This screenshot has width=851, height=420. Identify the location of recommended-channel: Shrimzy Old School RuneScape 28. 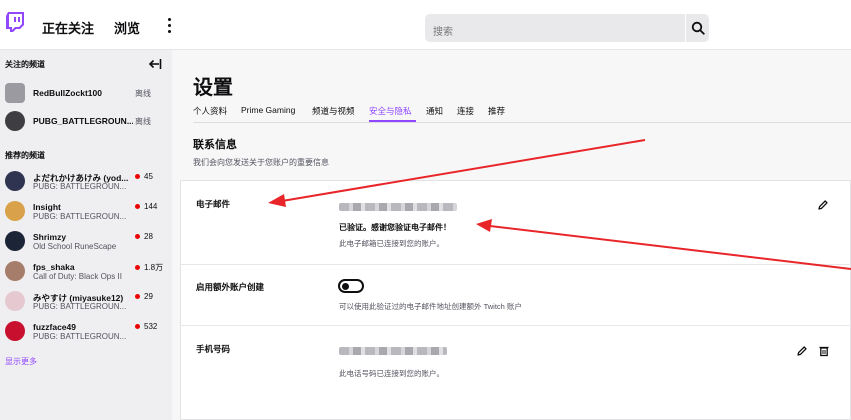
(86, 243).